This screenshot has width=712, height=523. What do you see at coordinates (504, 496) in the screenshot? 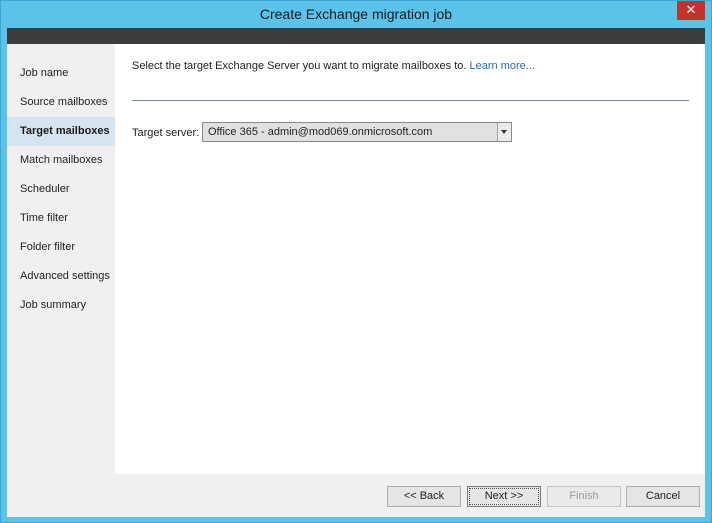
I see `next-button: Next >>` at bounding box center [504, 496].